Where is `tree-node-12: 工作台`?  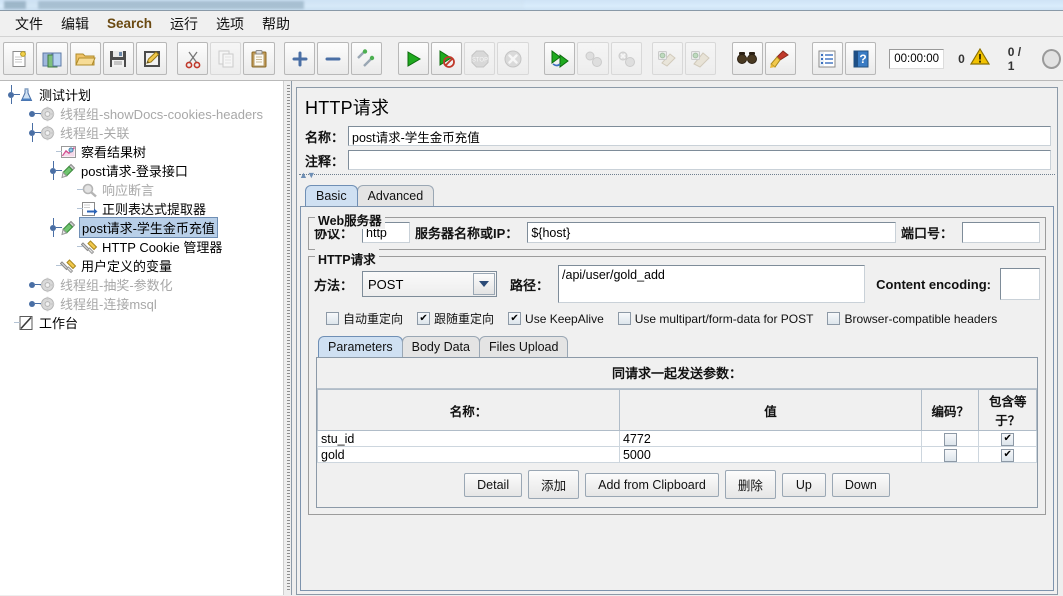 tree-node-12: 工作台 is located at coordinates (143, 322).